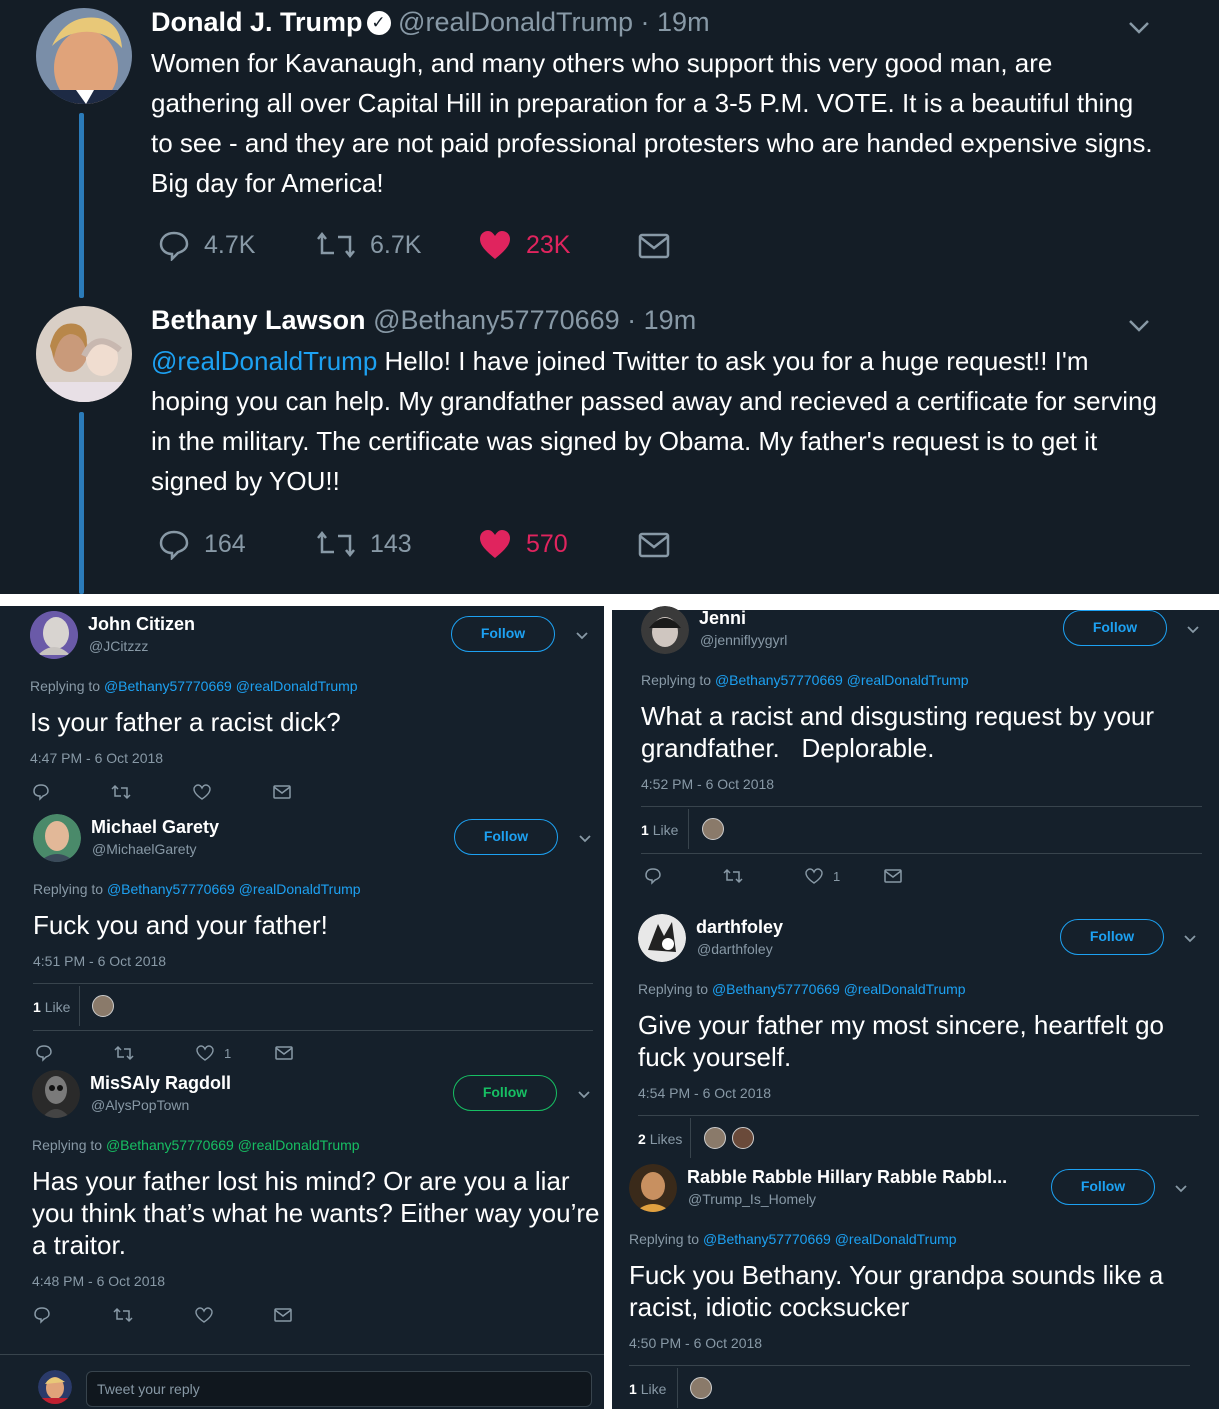  Describe the element at coordinates (230, 244) in the screenshot. I see `reply-count: 4.7K` at that location.